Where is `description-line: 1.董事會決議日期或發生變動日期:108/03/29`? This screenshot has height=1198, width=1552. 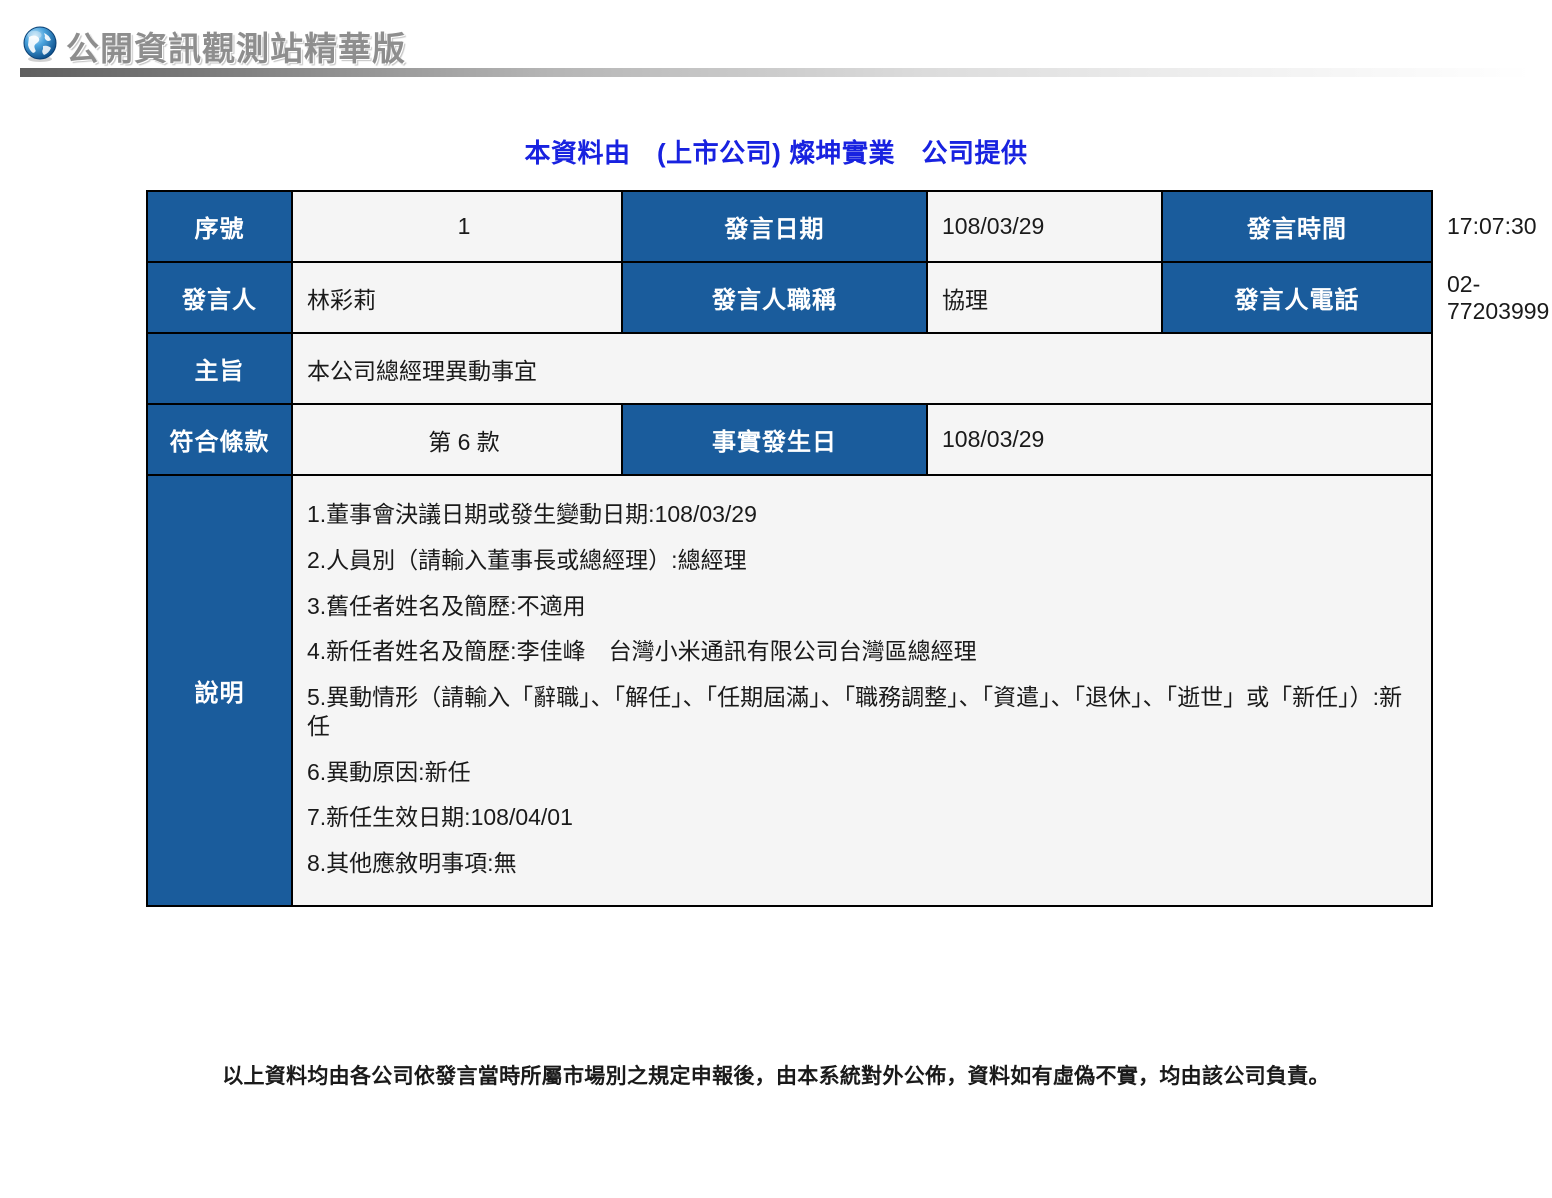 description-line: 1.董事會決議日期或發生變動日期:108/03/29 is located at coordinates (532, 514).